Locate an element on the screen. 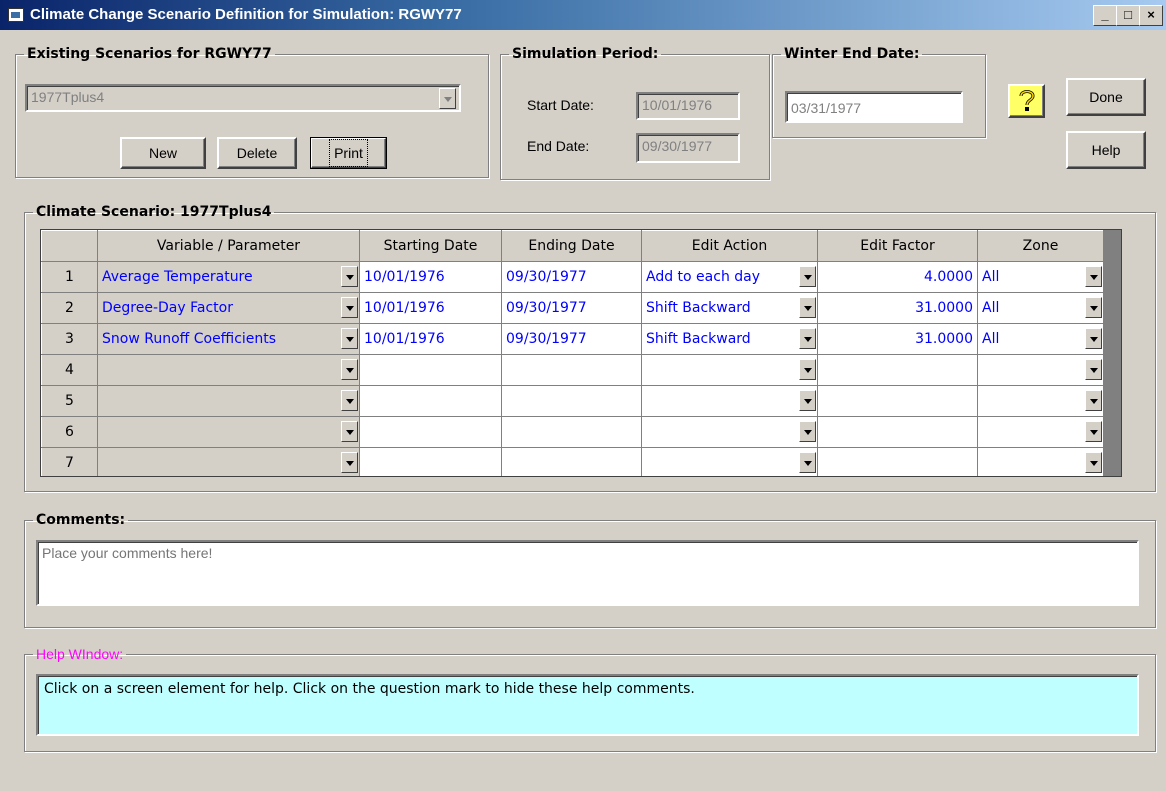 The image size is (1166, 791). column-header-zone: Zone is located at coordinates (1040, 246).